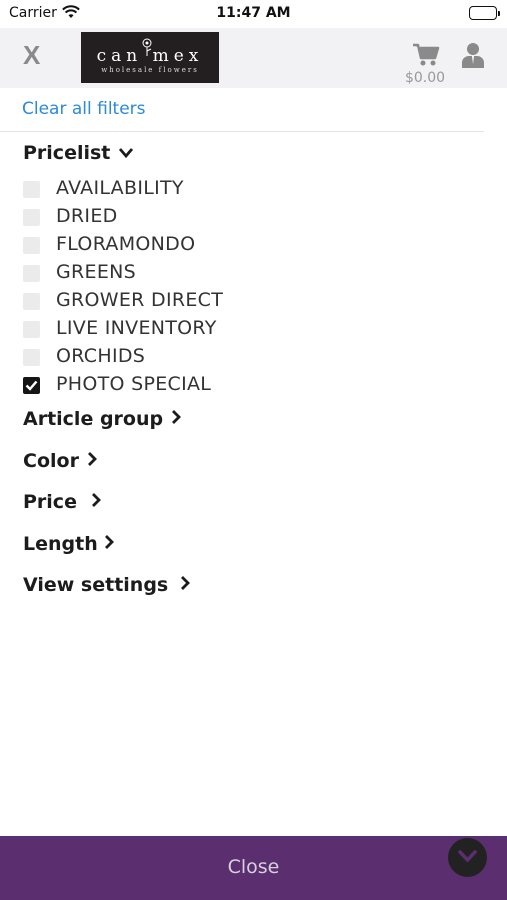 This screenshot has width=507, height=900. I want to click on option-label: PHOTO SPECIAL, so click(134, 384).